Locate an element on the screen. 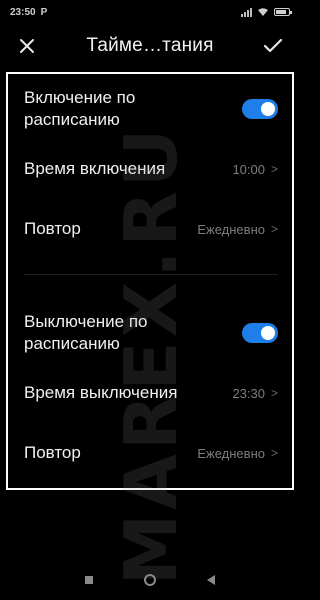 Image resolution: width=320 pixels, height=600 pixels. status-right is located at coordinates (266, 12).